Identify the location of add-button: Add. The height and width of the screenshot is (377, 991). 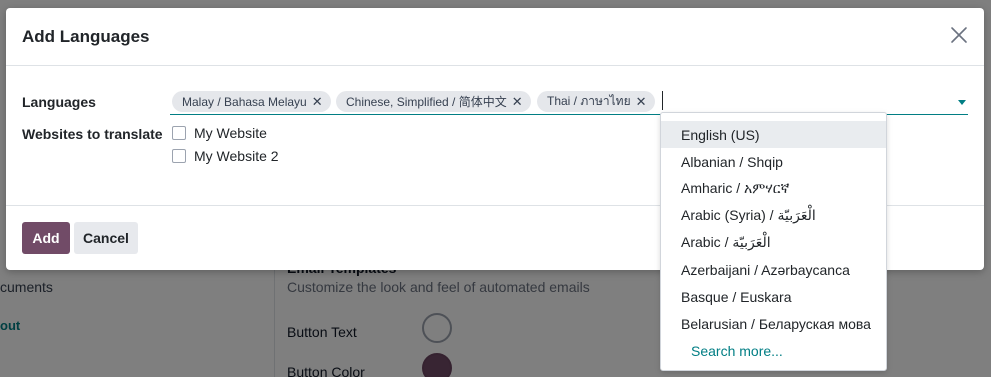
(46, 238).